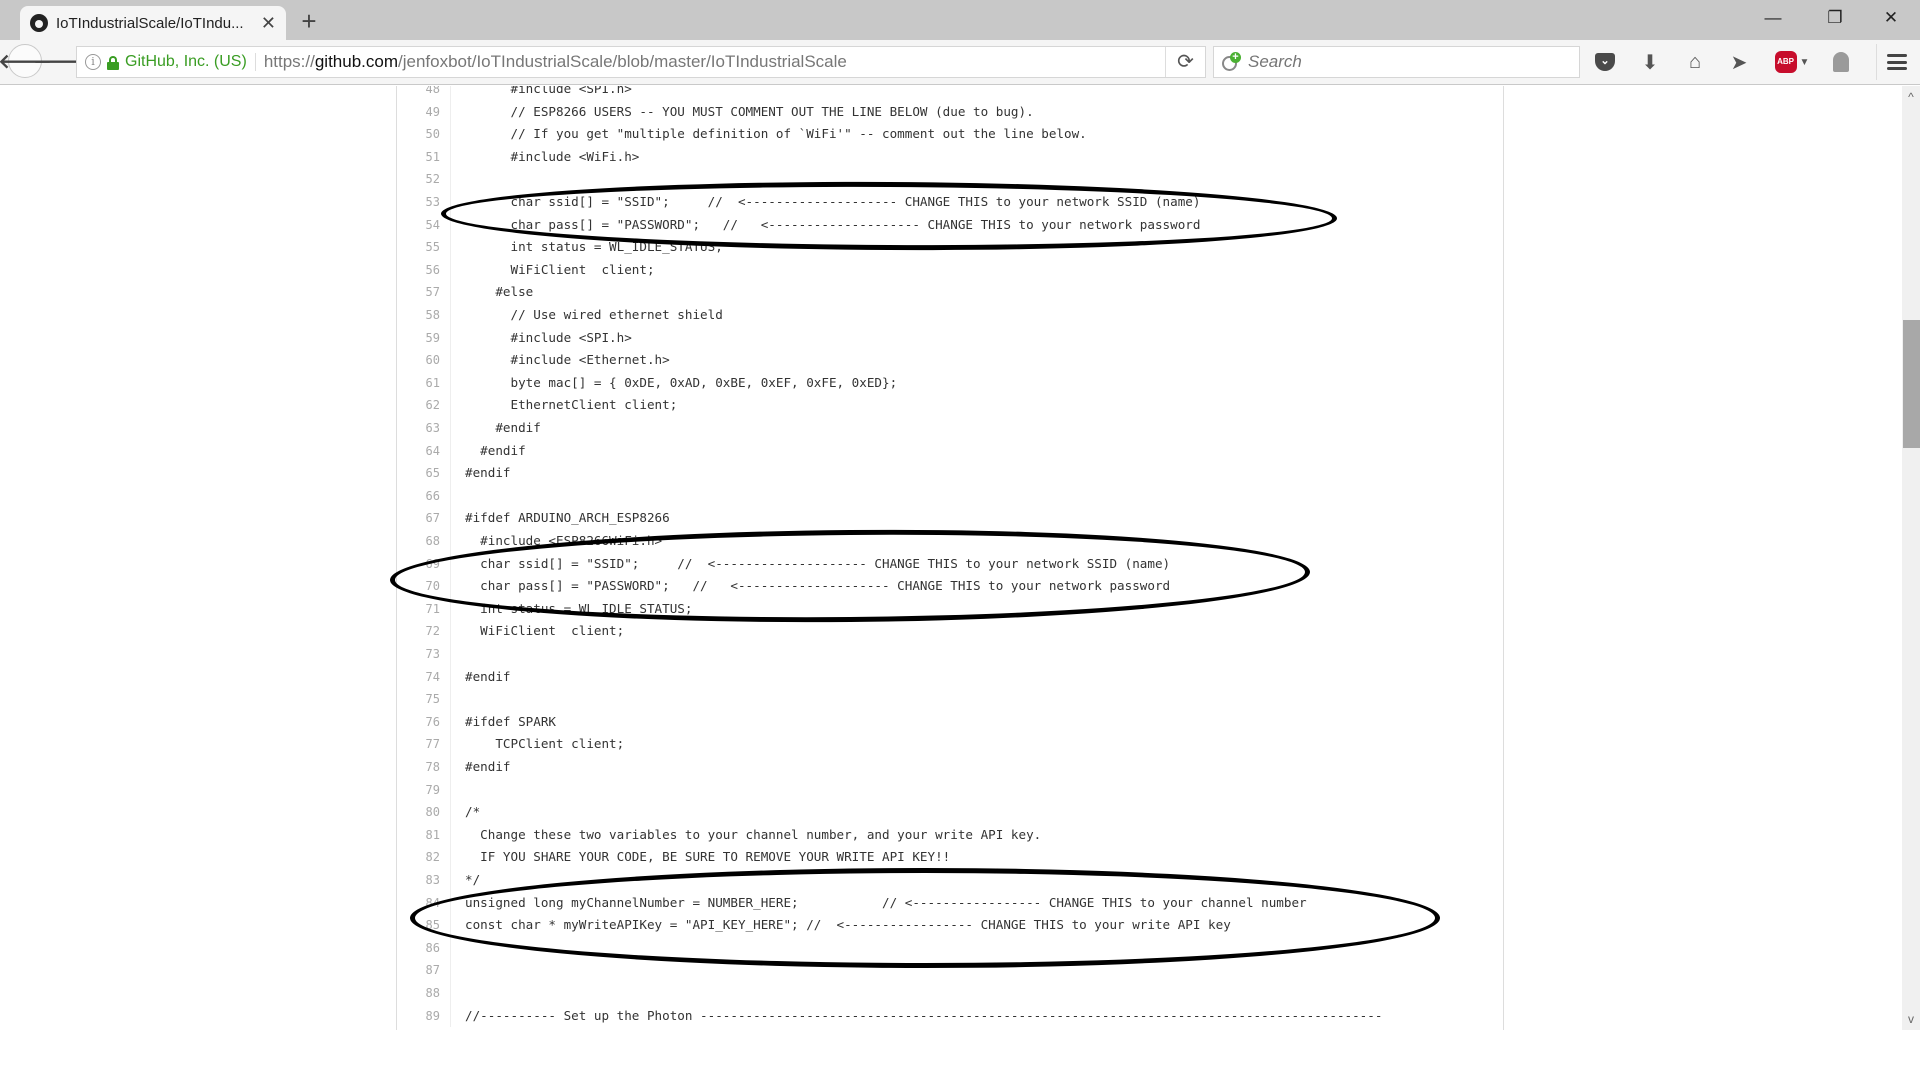 Image resolution: width=1920 pixels, height=1080 pixels. I want to click on code-text: #include <ESP8266WiFi.h>, so click(564, 540).